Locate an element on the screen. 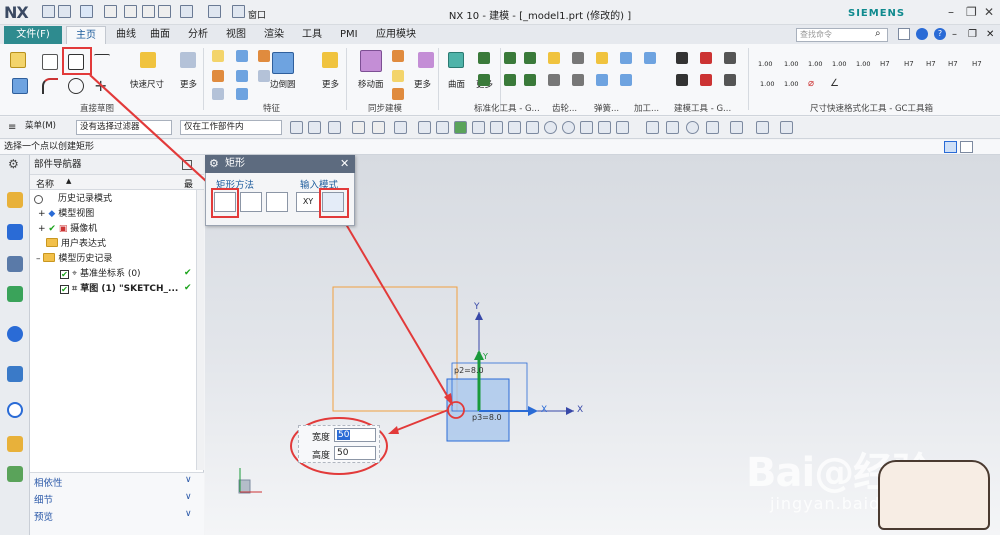  y-arrow-icon is located at coordinates (479, 316).